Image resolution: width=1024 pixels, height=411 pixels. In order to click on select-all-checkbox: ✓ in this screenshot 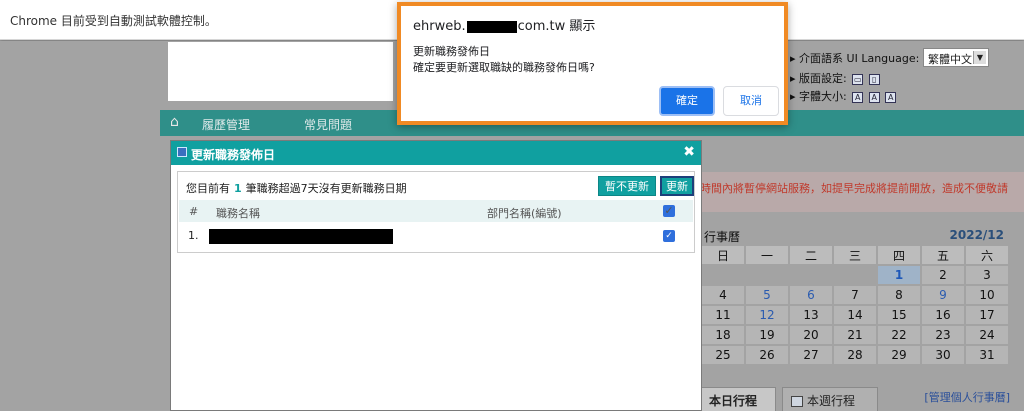, I will do `click(669, 211)`.